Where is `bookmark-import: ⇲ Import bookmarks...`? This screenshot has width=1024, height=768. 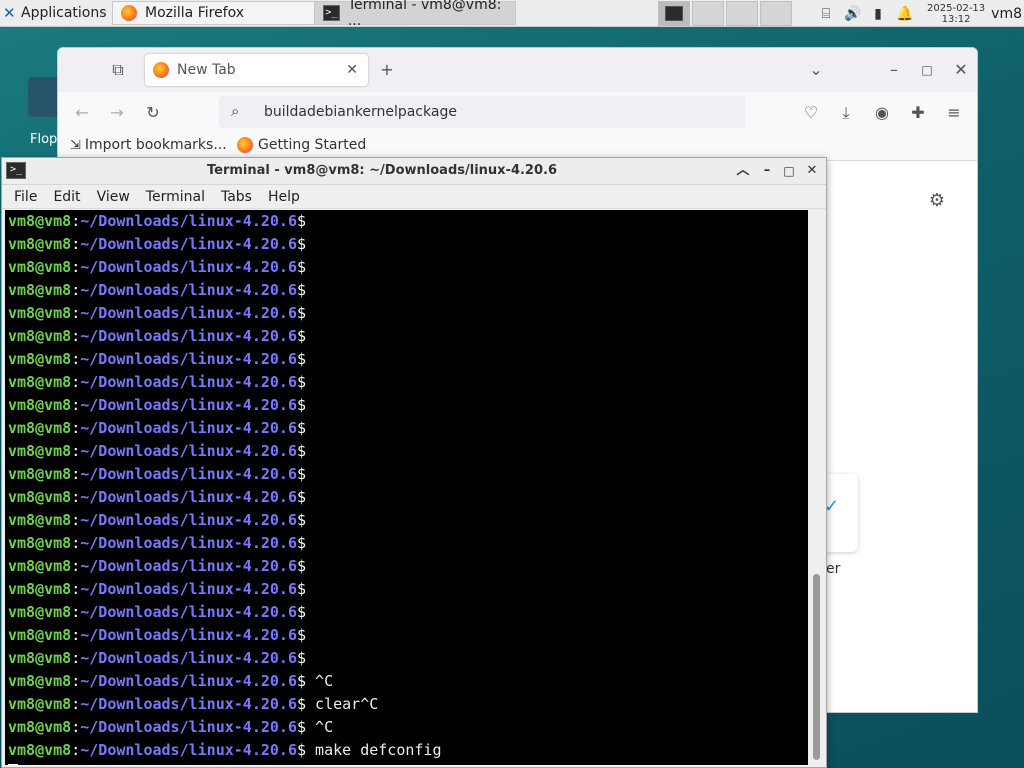
bookmark-import: ⇲ Import bookmarks... is located at coordinates (148, 145).